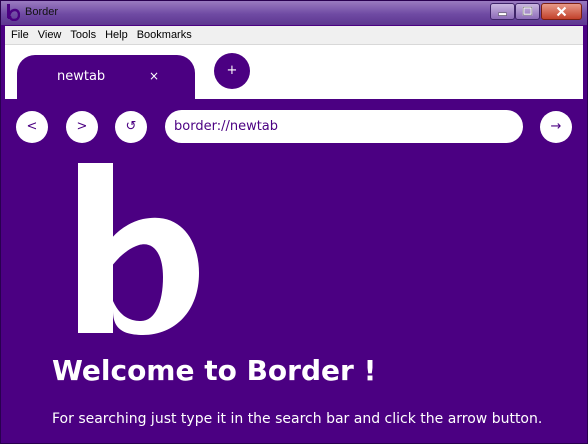 The height and width of the screenshot is (444, 588). I want to click on maximize-icon, so click(527, 11).